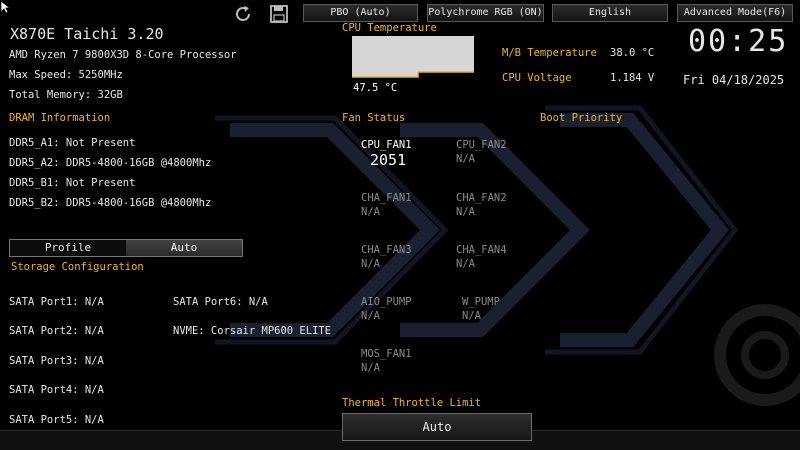  Describe the element at coordinates (56, 361) in the screenshot. I see `sata-port: SATA Port3: N/A` at that location.